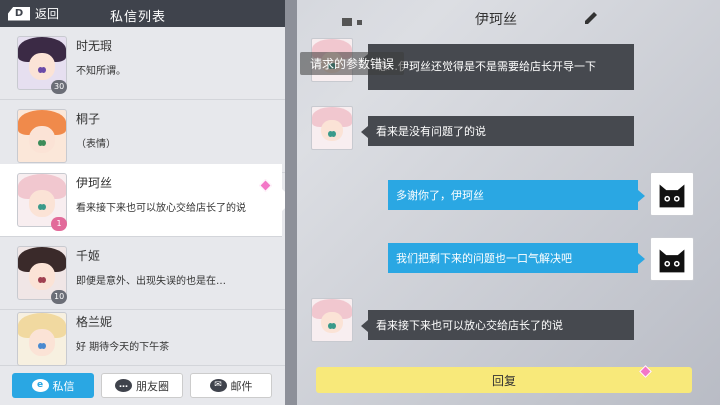 The height and width of the screenshot is (405, 720). I want to click on tab-mail: ✉ 邮件, so click(231, 385).